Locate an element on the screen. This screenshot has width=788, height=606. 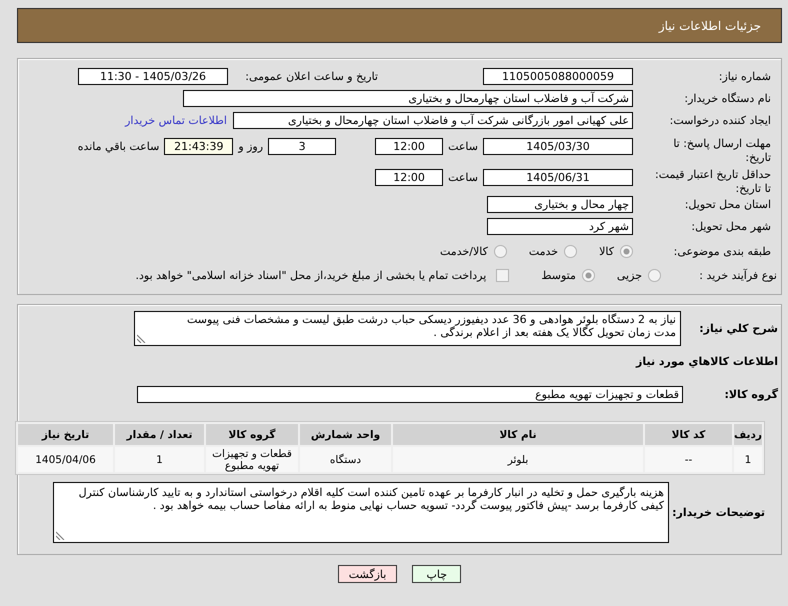
field-label: مهلت ارسال پاسخ: تا تاریخ: is located at coordinates (721, 151).